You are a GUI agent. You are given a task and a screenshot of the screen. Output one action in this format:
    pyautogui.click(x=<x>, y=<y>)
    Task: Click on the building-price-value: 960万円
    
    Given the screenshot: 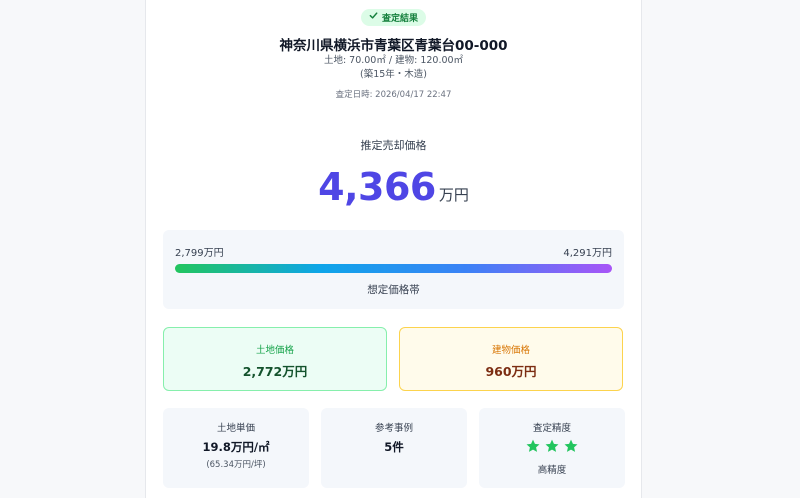 What is the action you would take?
    pyautogui.click(x=511, y=371)
    